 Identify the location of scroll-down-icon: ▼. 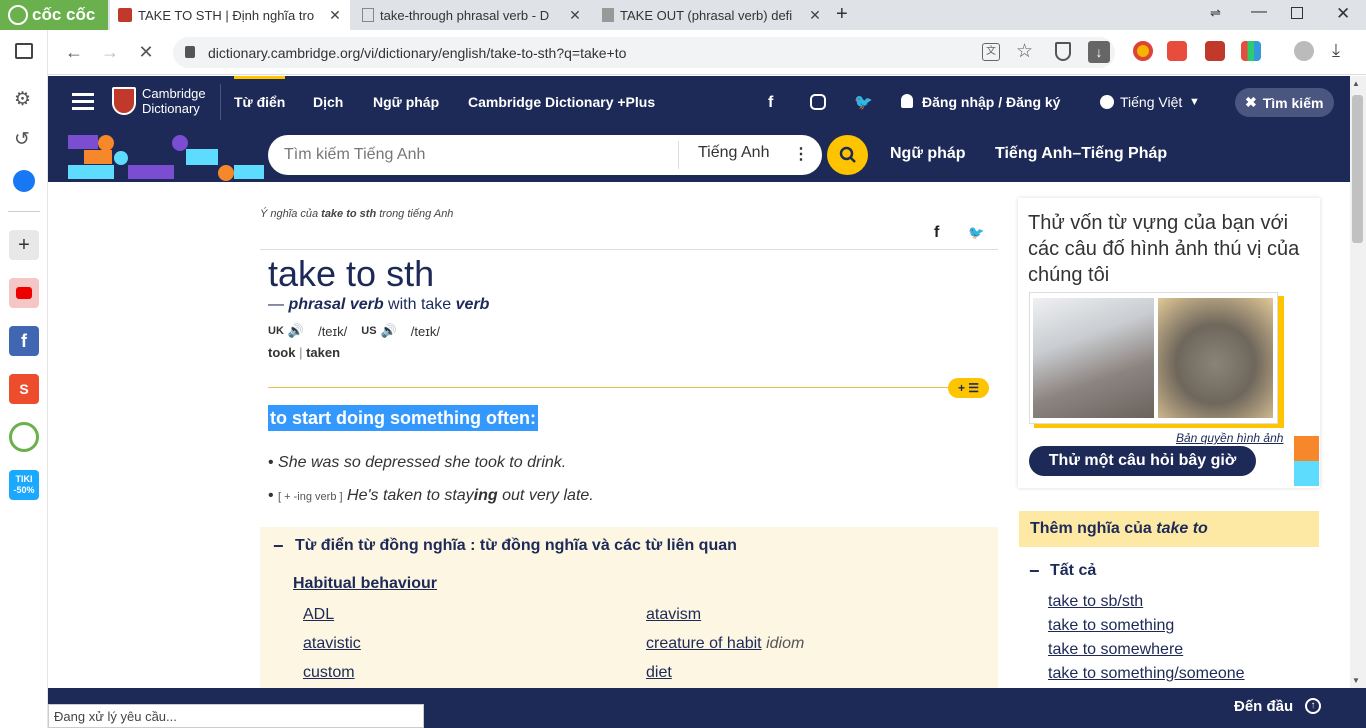
(1356, 680).